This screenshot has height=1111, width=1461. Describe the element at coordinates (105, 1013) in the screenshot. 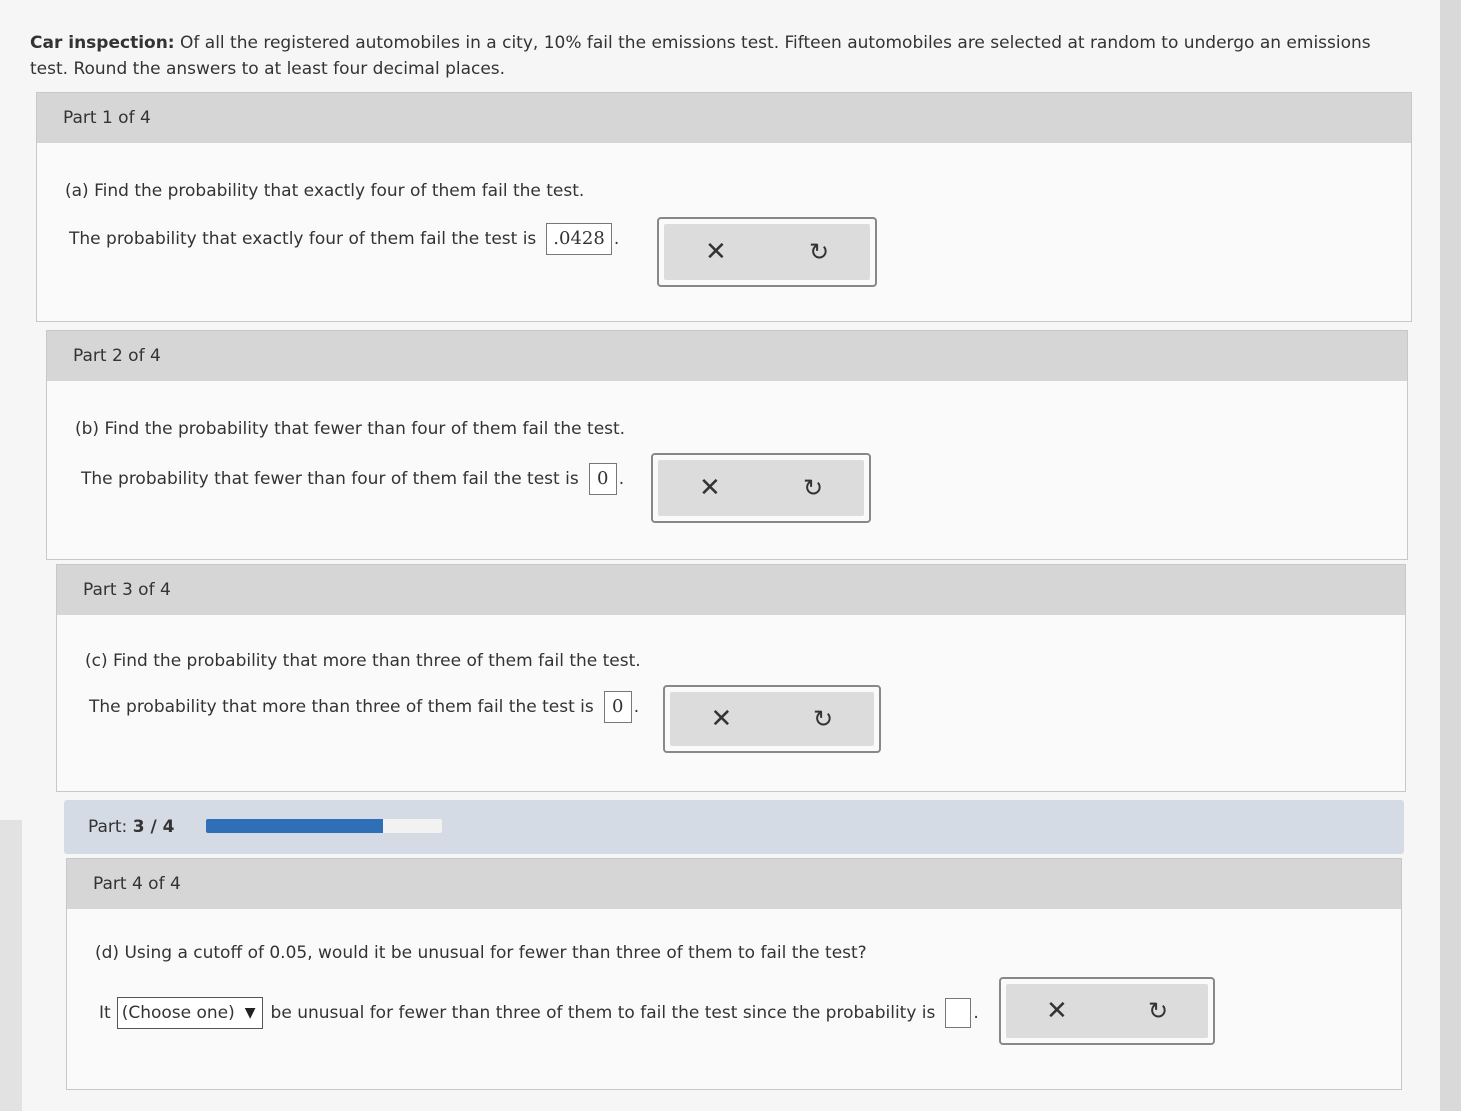

I see `part-4-answer-lead: It` at that location.